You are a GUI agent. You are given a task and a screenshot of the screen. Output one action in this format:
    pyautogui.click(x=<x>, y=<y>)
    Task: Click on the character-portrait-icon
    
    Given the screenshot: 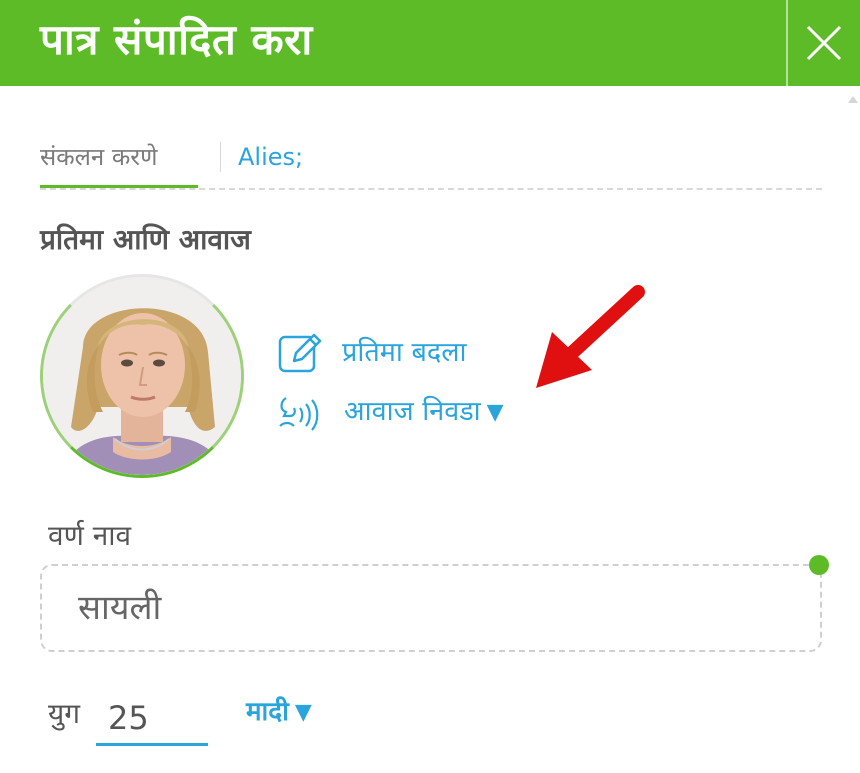 What is the action you would take?
    pyautogui.click(x=142, y=376)
    